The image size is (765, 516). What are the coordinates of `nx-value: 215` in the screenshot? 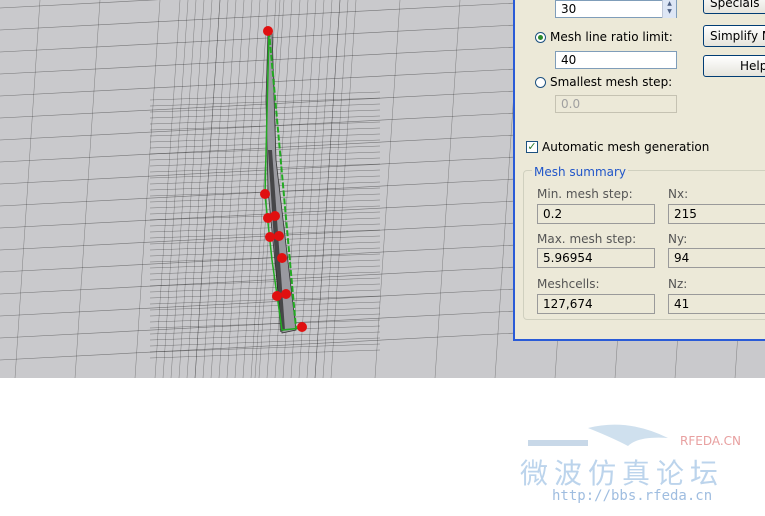 It's located at (716, 214).